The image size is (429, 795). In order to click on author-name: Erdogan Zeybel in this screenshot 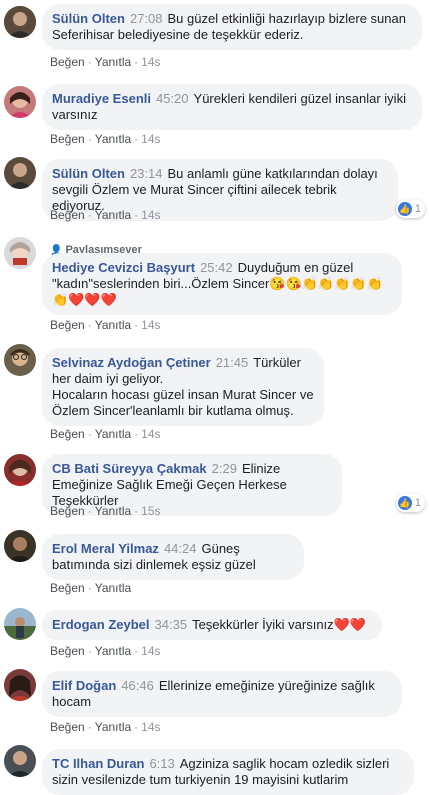, I will do `click(101, 624)`.